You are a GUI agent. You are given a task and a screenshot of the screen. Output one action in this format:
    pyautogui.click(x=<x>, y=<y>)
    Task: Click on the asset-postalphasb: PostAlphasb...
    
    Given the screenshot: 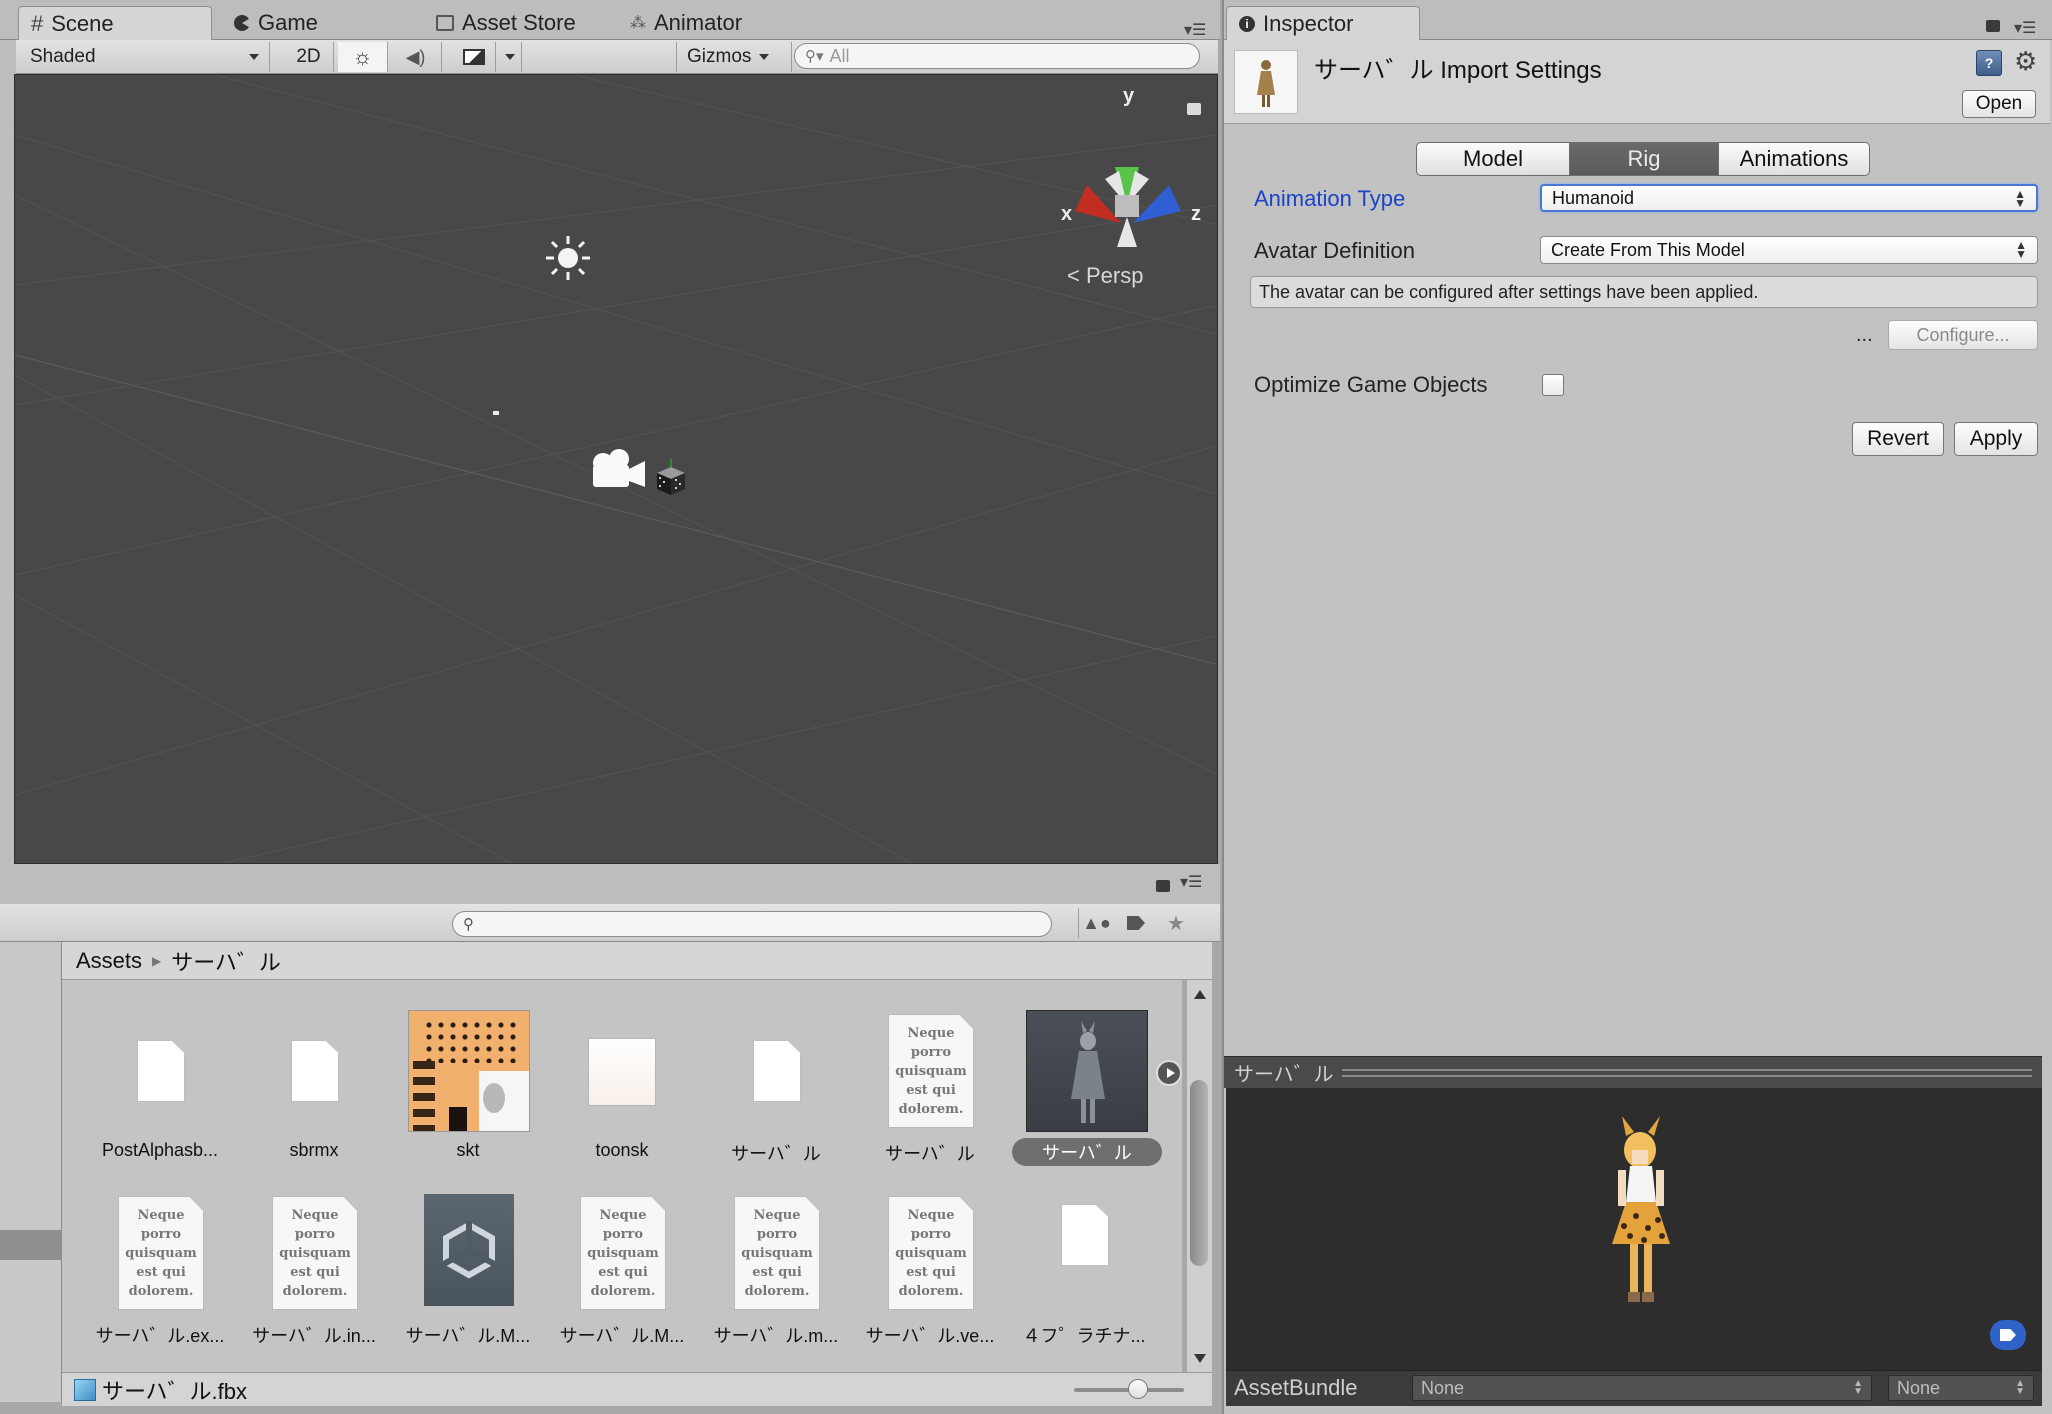 What is the action you would take?
    pyautogui.click(x=160, y=1080)
    